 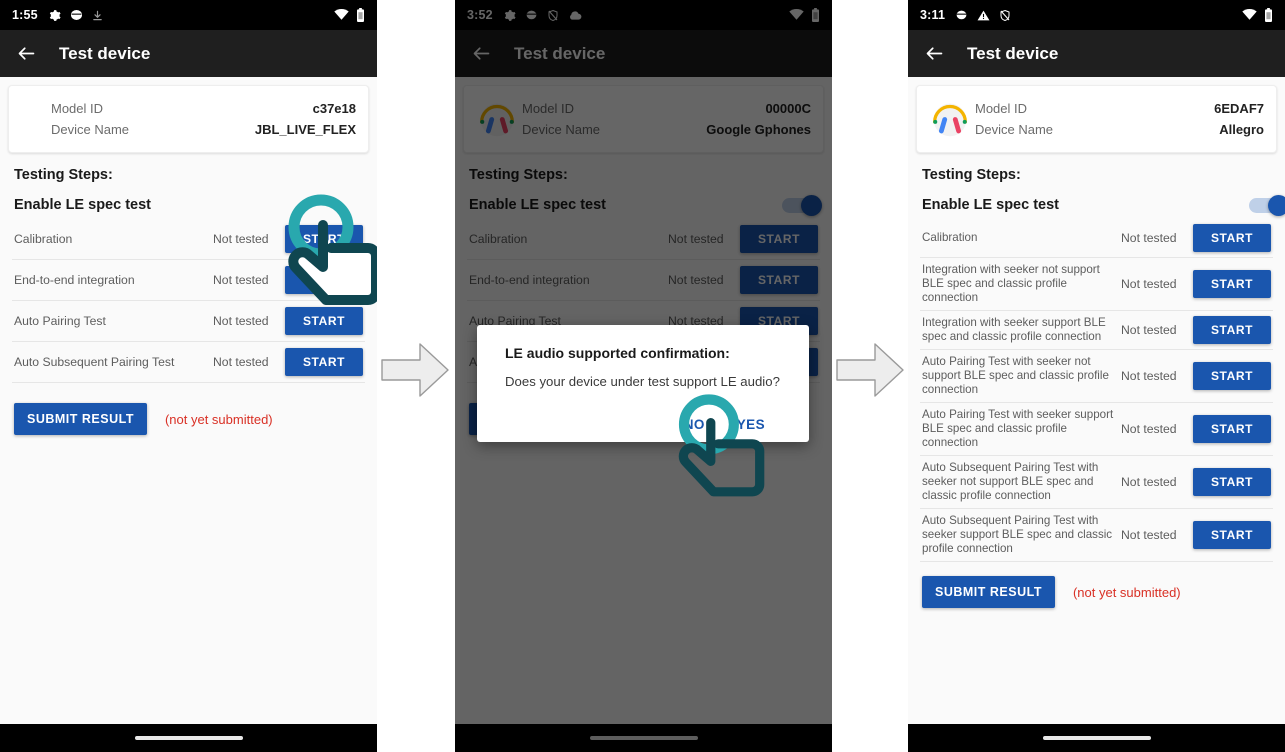 What do you see at coordinates (188, 321) in the screenshot?
I see `table-row: Auto Pairing Test Not tested START` at bounding box center [188, 321].